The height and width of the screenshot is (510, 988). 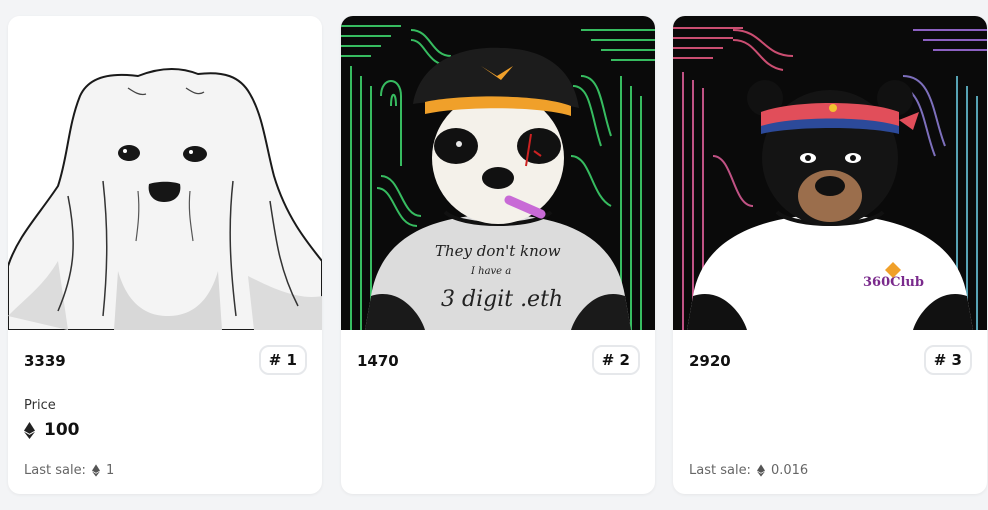 What do you see at coordinates (490, 271) in the screenshot?
I see `svg-text: I have a` at bounding box center [490, 271].